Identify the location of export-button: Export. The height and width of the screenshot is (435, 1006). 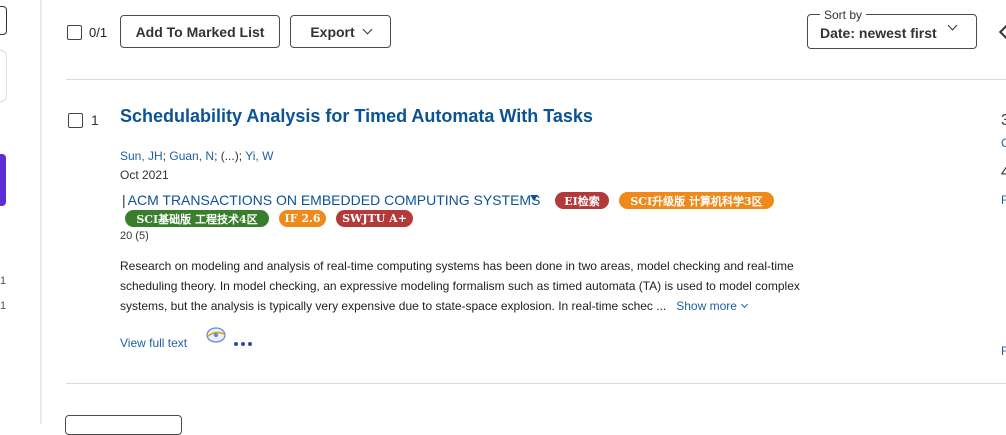
(340, 31).